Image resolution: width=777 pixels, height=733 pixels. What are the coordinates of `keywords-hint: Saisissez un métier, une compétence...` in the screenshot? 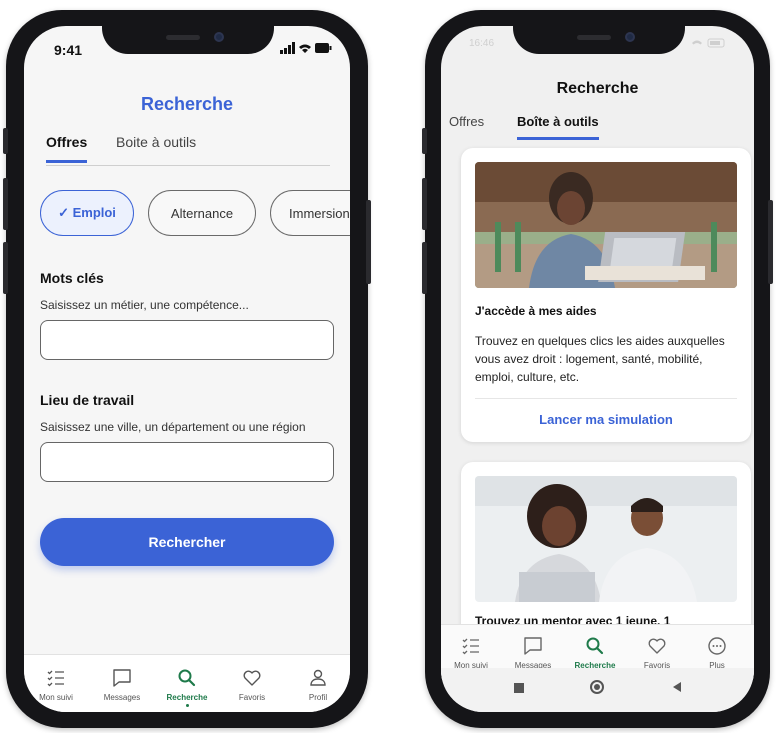 It's located at (144, 305).